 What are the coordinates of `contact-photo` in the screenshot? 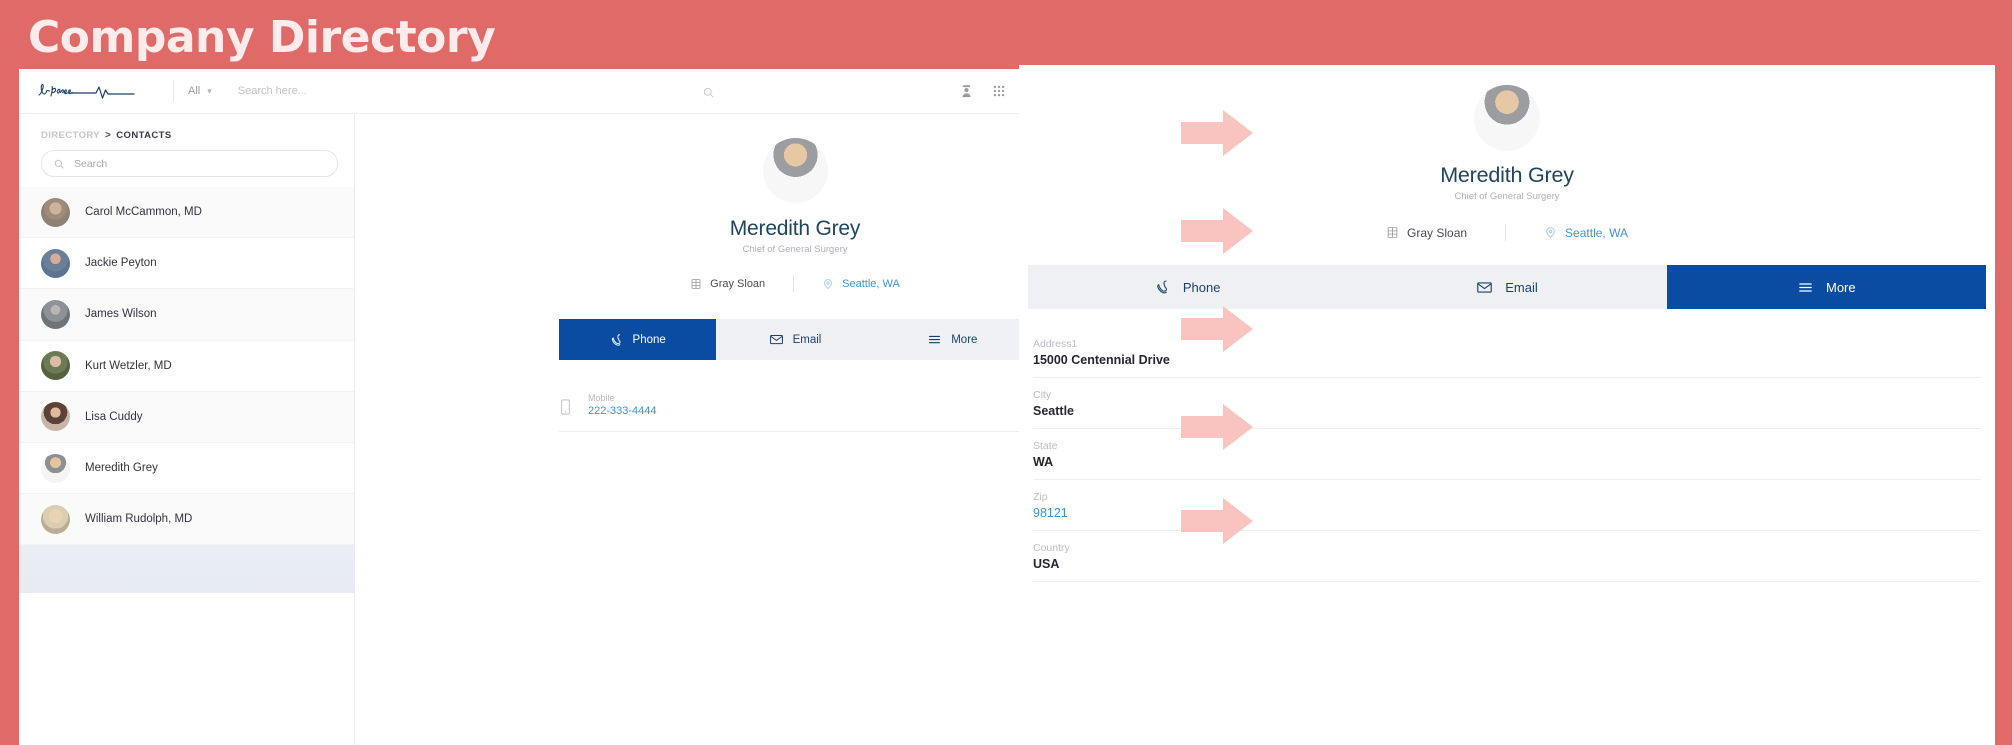 It's located at (795, 170).